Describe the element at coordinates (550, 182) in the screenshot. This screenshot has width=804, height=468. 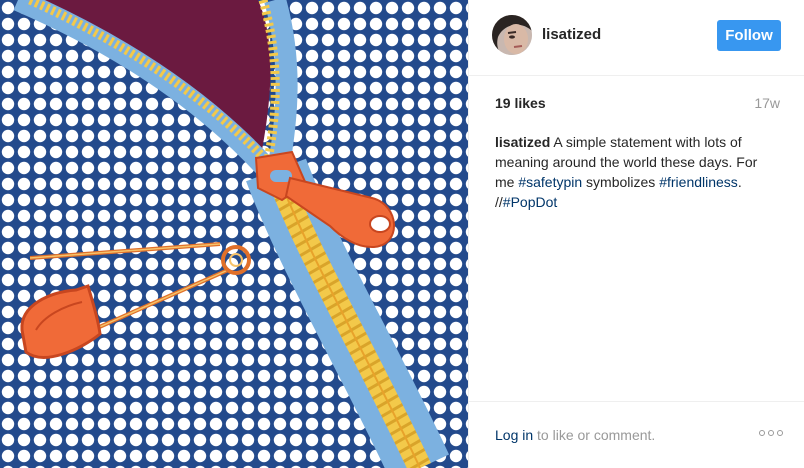
I see `hashtag-safetypin-link: #safetypin` at that location.